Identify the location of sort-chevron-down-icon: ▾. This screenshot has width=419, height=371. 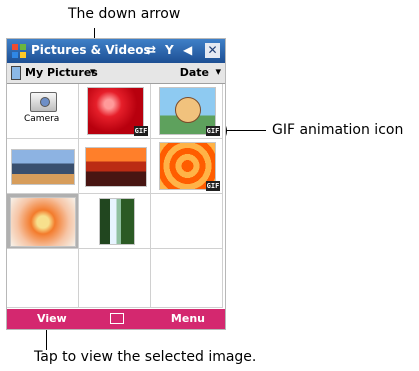
(218, 71).